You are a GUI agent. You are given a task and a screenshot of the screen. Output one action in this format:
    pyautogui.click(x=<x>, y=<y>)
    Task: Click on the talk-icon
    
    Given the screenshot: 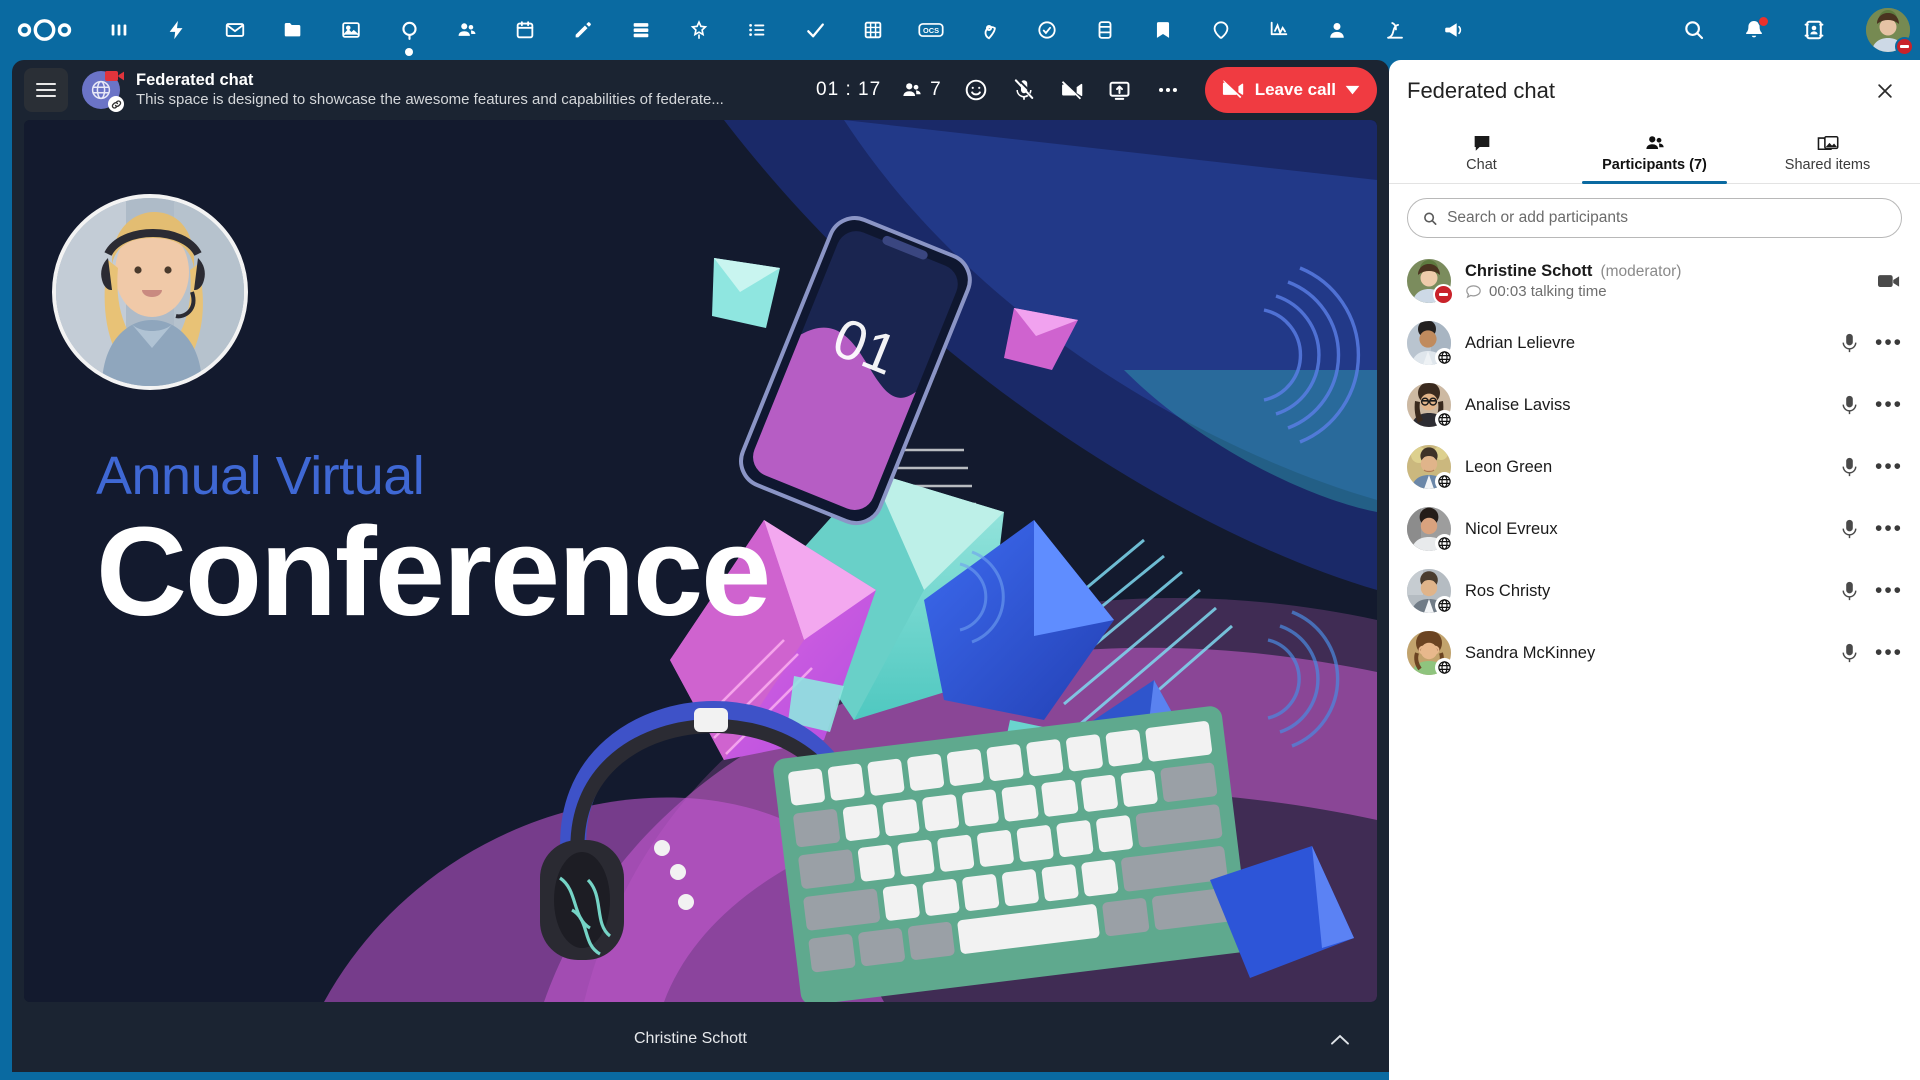 What is the action you would take?
    pyautogui.click(x=409, y=30)
    